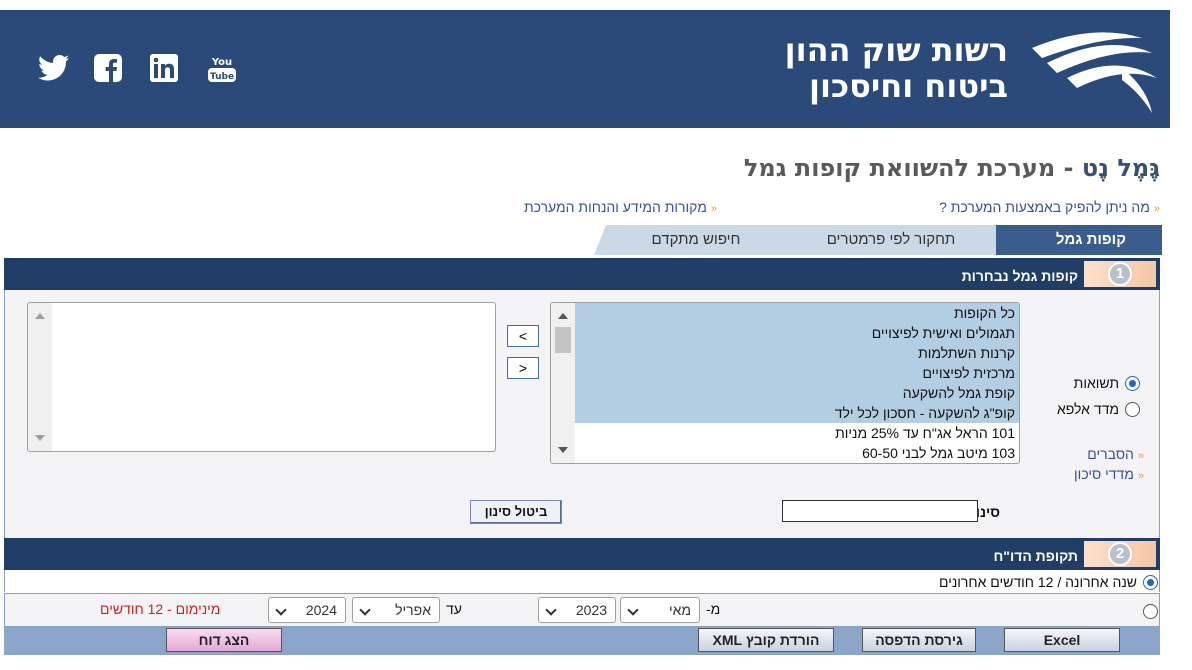  What do you see at coordinates (896, 50) in the screenshot?
I see `org-name-line1: רשות שוק ההון` at bounding box center [896, 50].